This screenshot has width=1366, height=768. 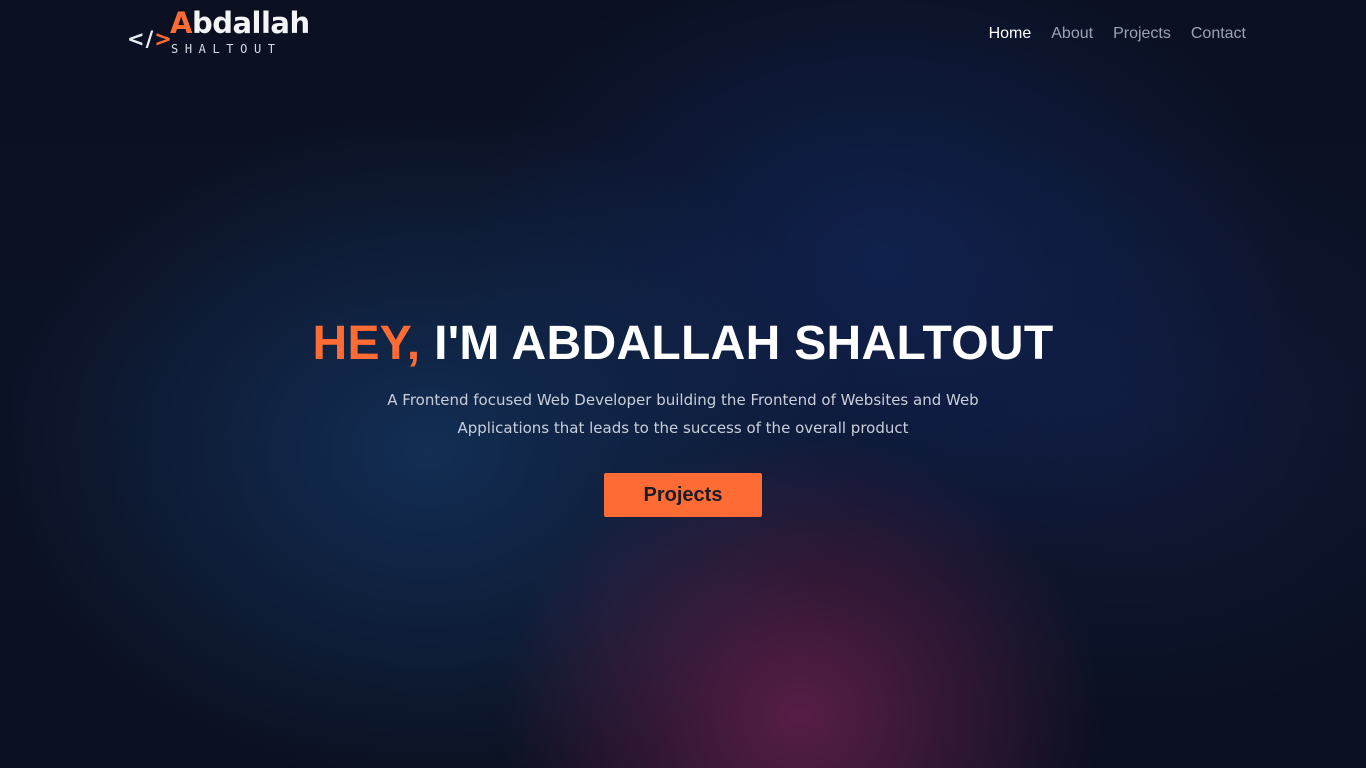 What do you see at coordinates (181, 23) in the screenshot?
I see `logo-initial: A` at bounding box center [181, 23].